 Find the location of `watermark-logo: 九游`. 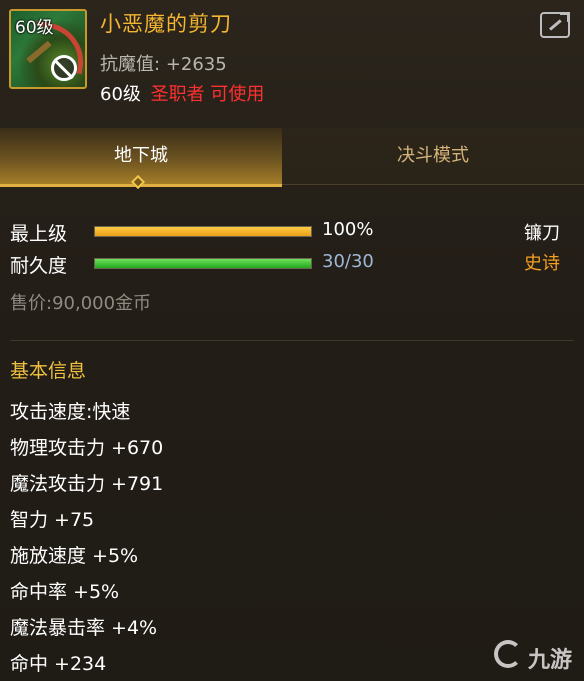

watermark-logo: 九游 is located at coordinates (537, 656).